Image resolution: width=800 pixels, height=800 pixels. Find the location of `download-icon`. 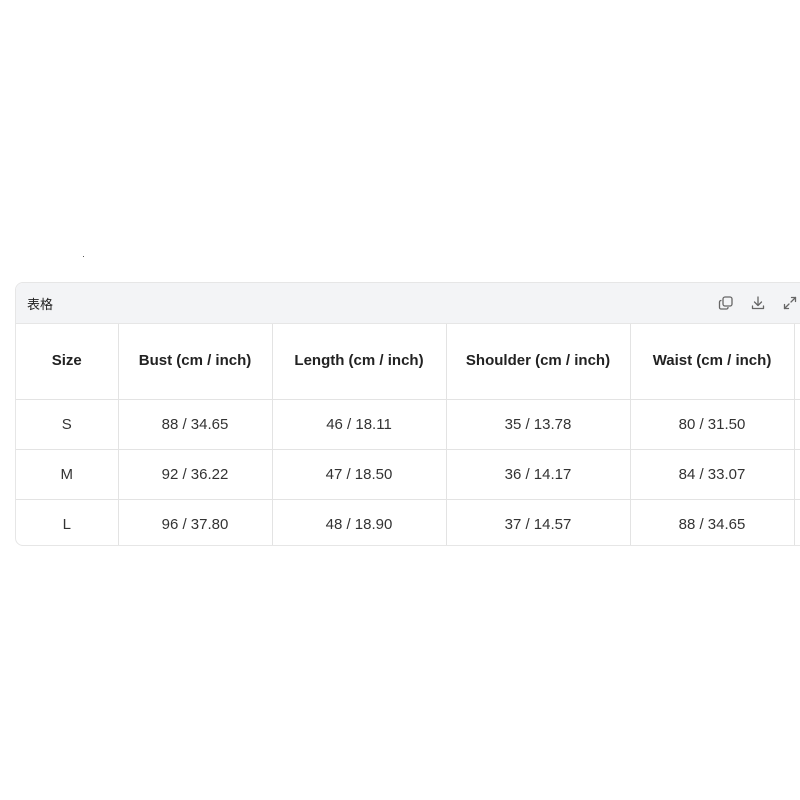

download-icon is located at coordinates (758, 303).